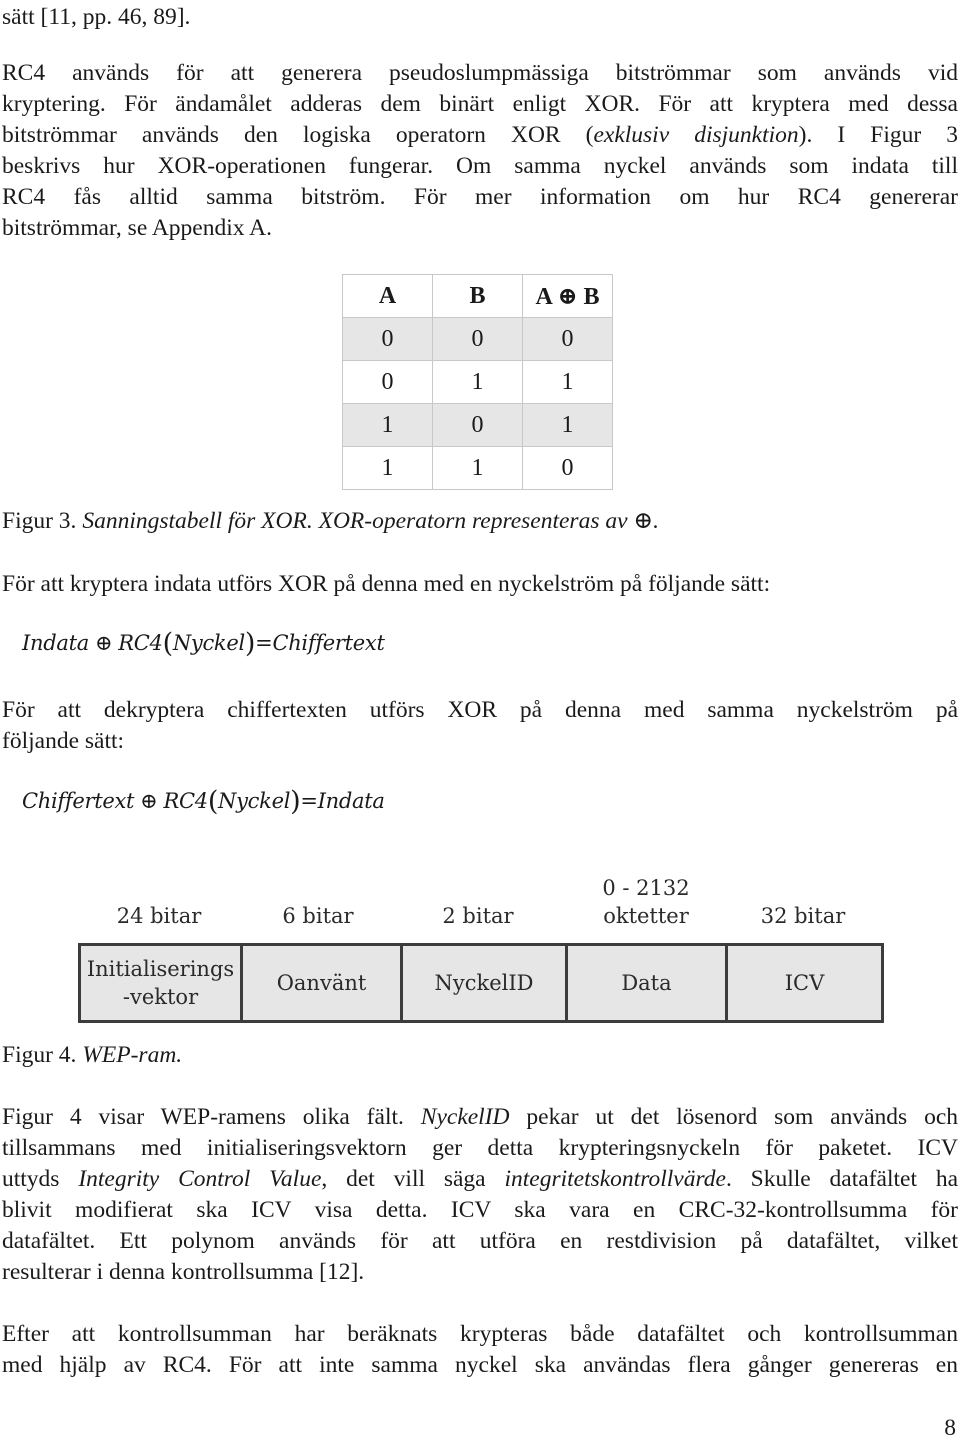  What do you see at coordinates (328, 643) in the screenshot?
I see `formula-result: Chiffertext` at bounding box center [328, 643].